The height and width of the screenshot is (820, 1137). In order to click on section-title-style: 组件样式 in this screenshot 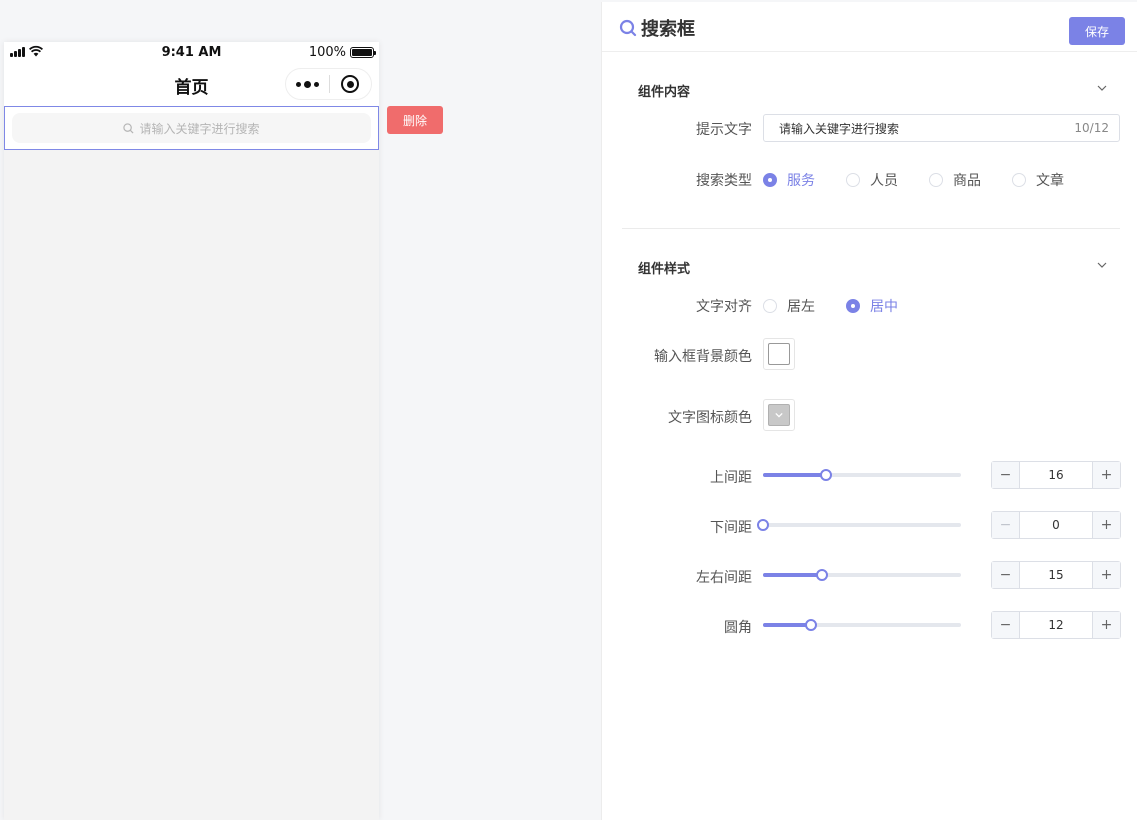, I will do `click(664, 269)`.